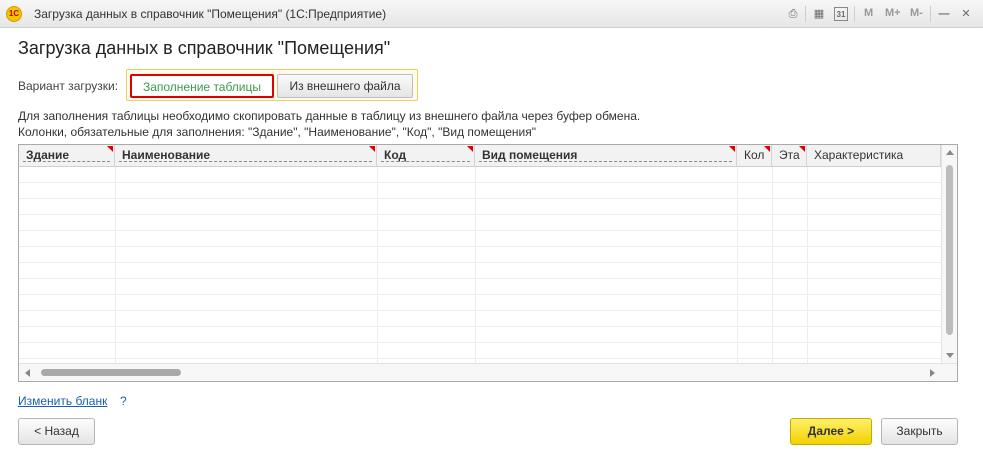  What do you see at coordinates (919, 431) in the screenshot?
I see `close-button: Закрыть` at bounding box center [919, 431].